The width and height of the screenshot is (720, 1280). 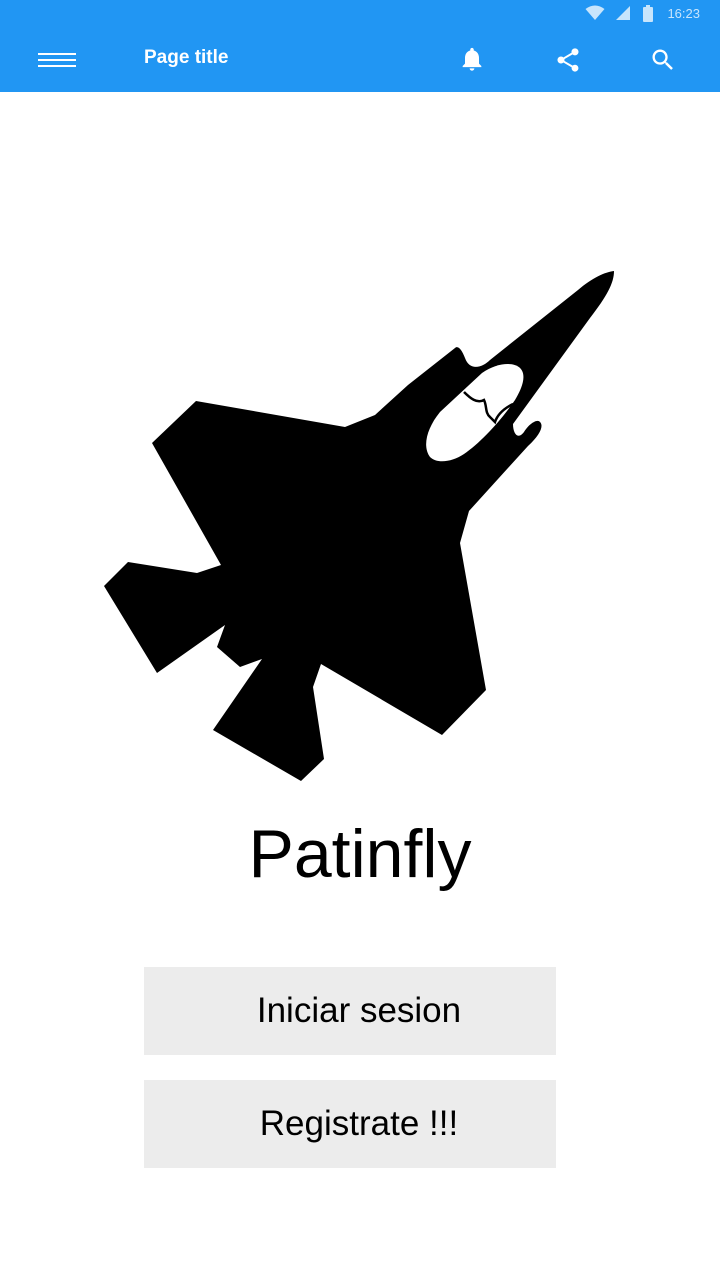 I want to click on page-title: Page title, so click(x=186, y=57).